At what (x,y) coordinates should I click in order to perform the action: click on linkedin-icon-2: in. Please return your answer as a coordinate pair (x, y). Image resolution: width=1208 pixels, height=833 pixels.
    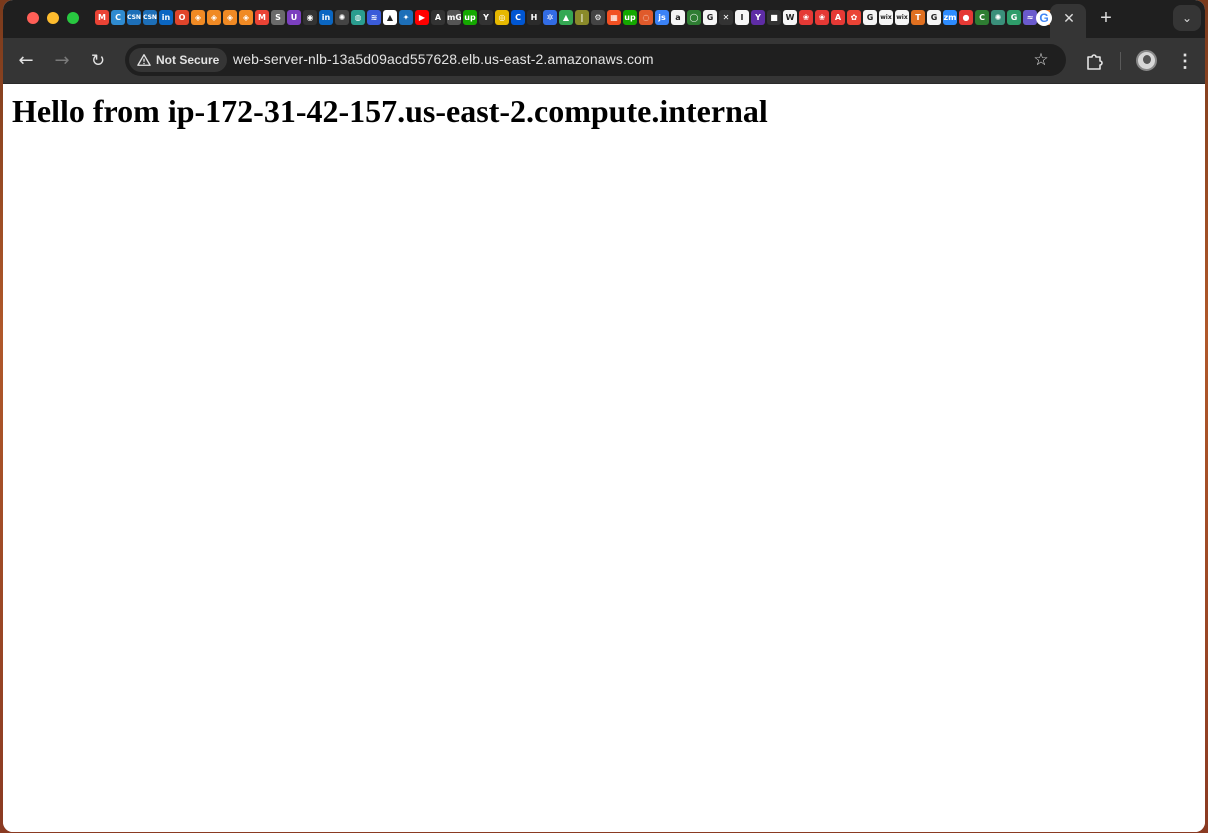
    Looking at the image, I should click on (326, 17).